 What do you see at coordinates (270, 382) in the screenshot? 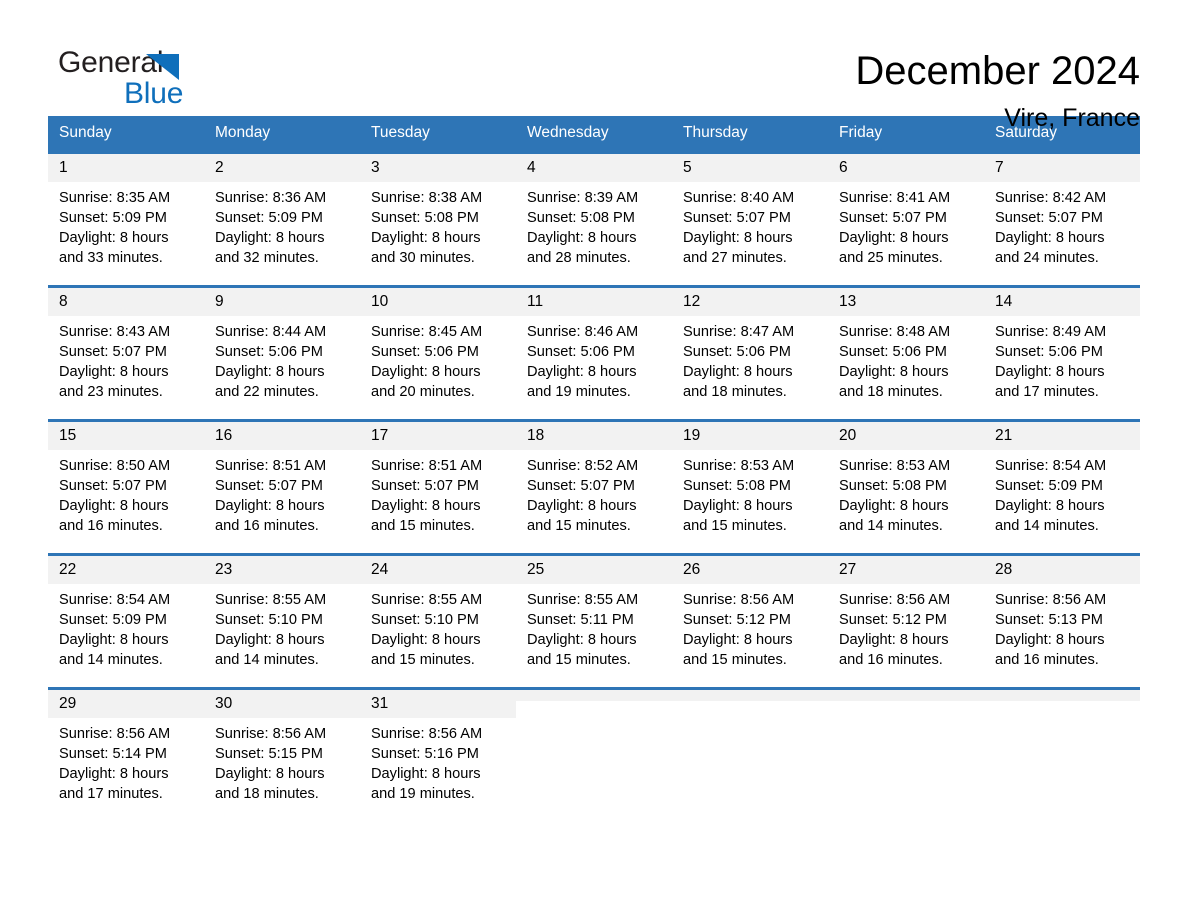
I see `daylight-text: Daylight: 8 hours and 22 minutes.` at bounding box center [270, 382].